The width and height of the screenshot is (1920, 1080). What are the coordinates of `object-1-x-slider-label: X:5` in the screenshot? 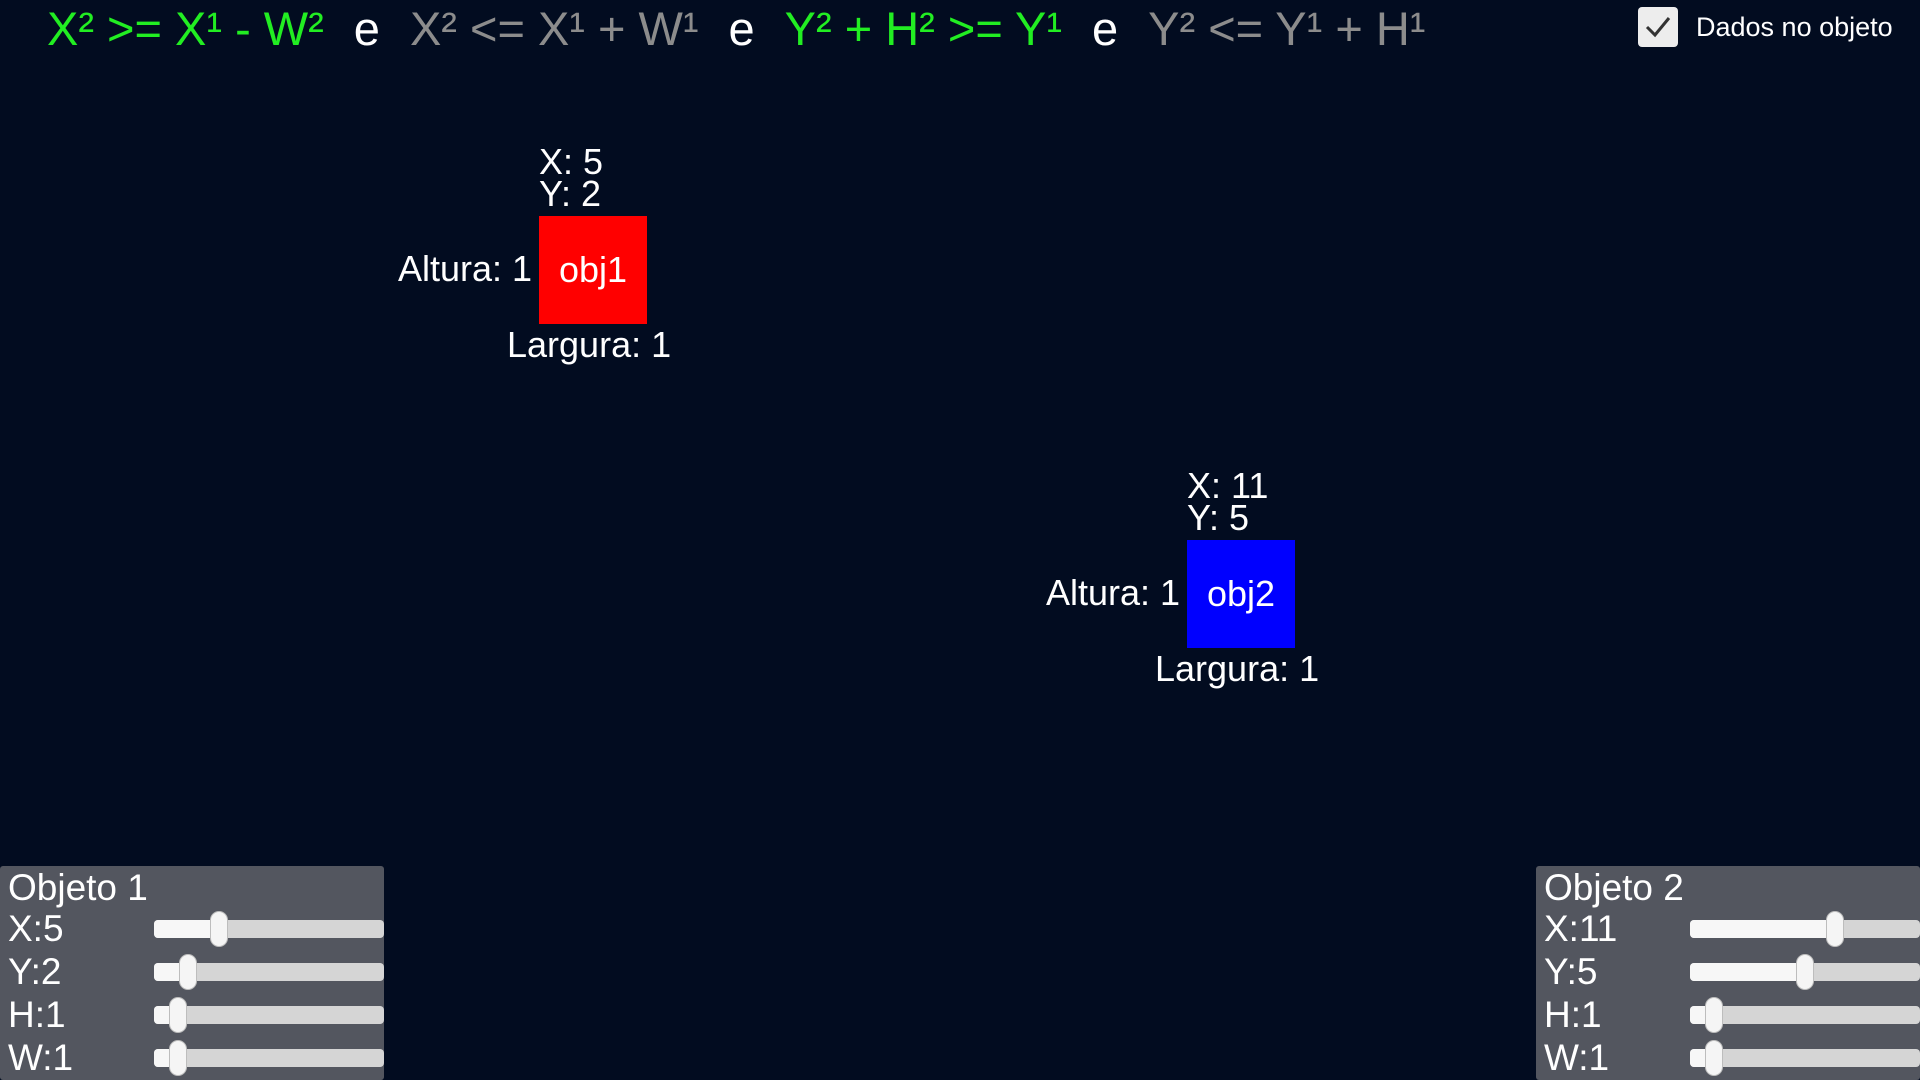 It's located at (36, 928).